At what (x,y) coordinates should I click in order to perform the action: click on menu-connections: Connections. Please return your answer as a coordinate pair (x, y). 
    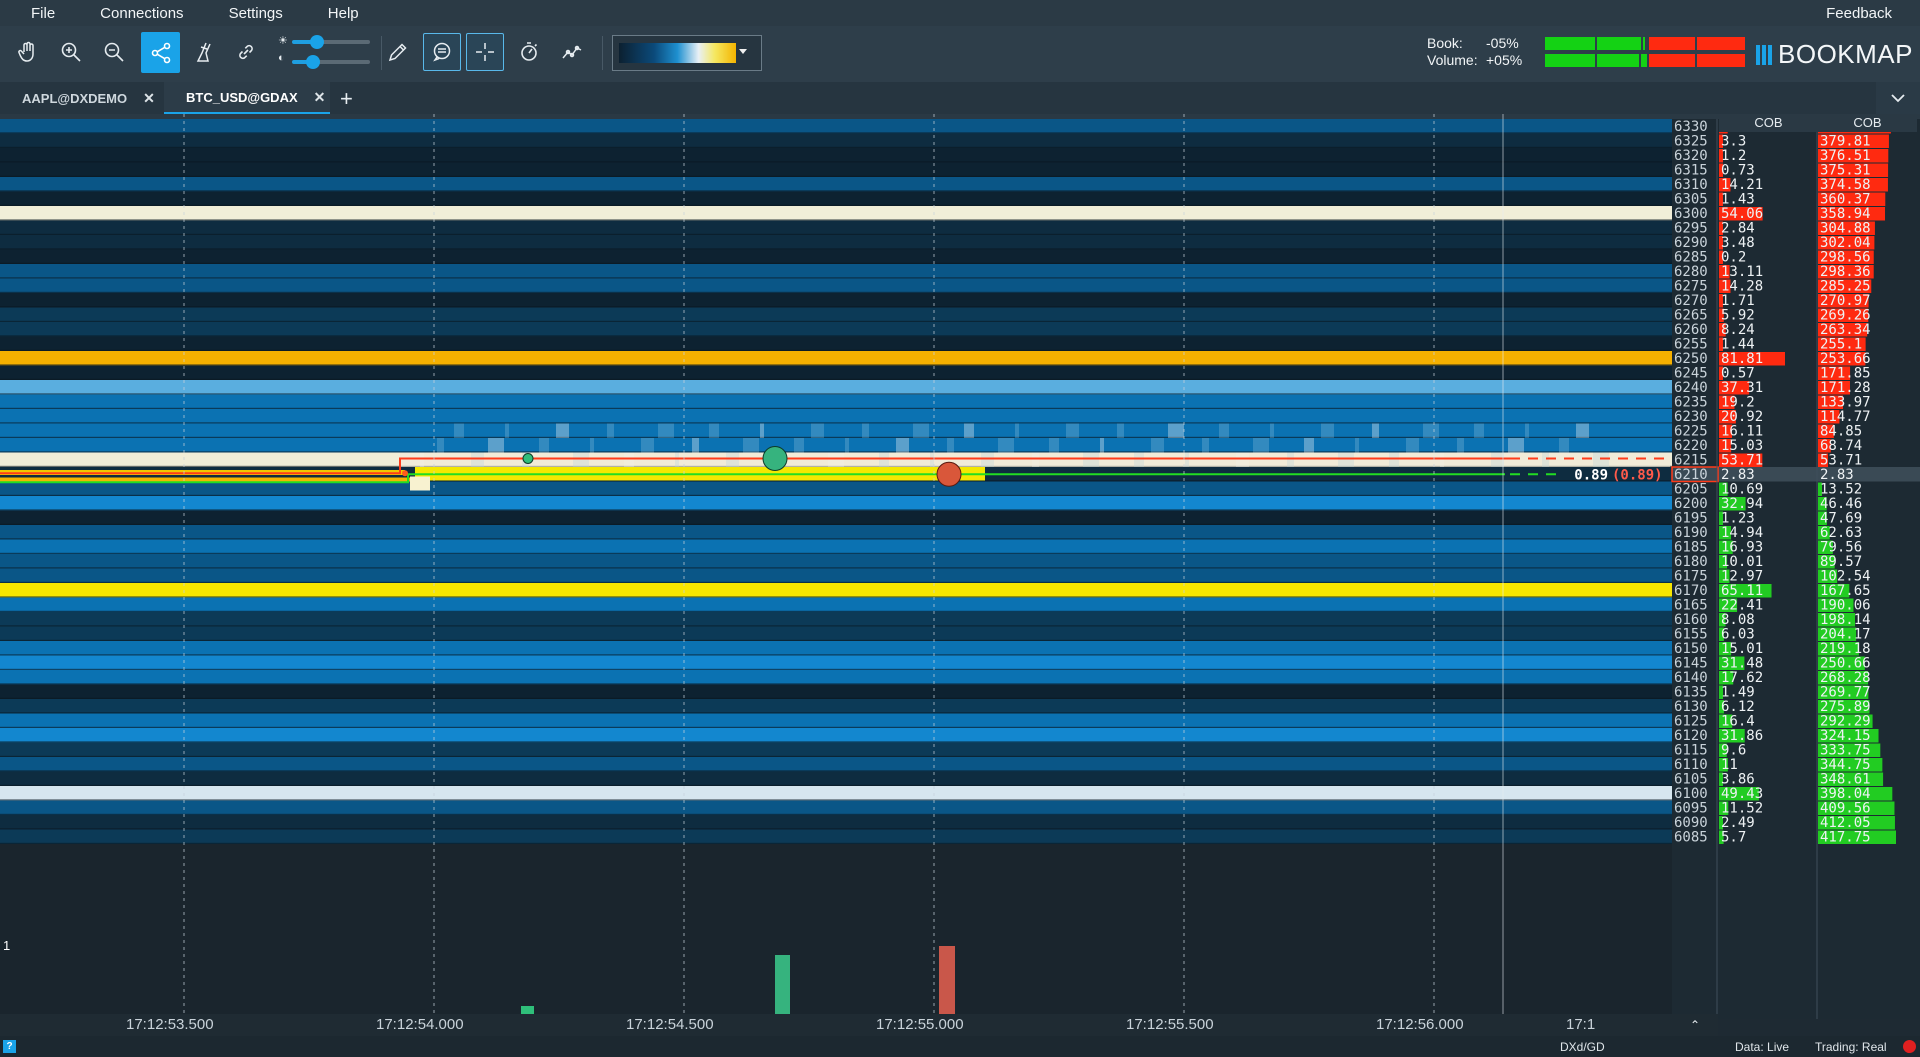
    Looking at the image, I should click on (134, 13).